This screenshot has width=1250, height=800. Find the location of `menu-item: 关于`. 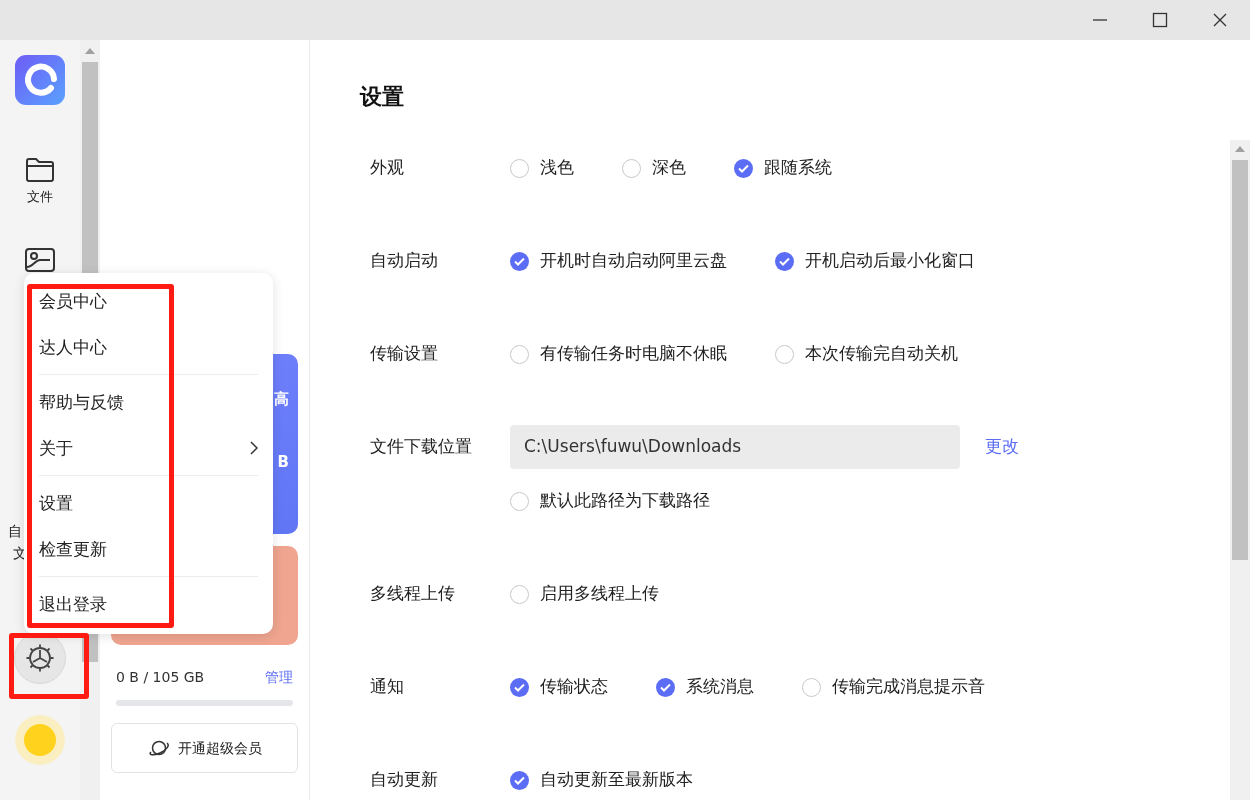

menu-item: 关于 is located at coordinates (56, 448).